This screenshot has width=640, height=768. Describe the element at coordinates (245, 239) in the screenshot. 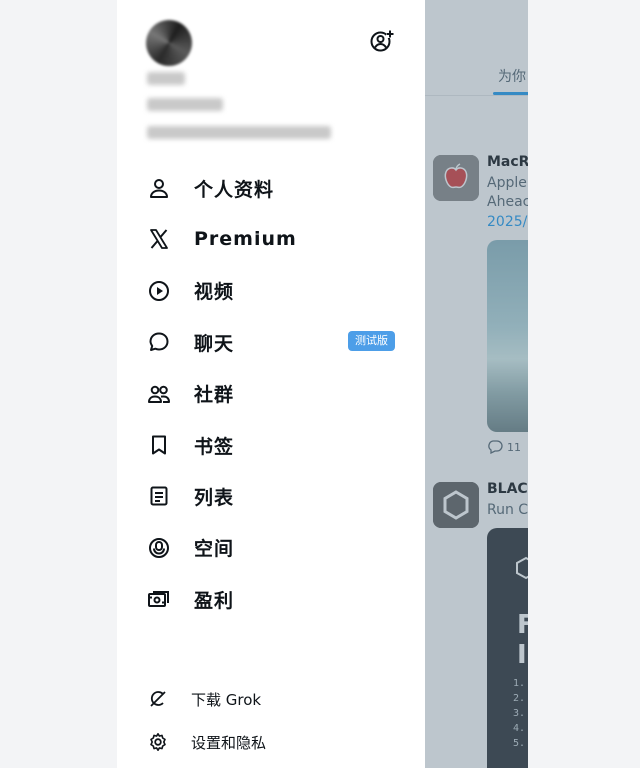

I see `drawer-item-label: Premium` at that location.